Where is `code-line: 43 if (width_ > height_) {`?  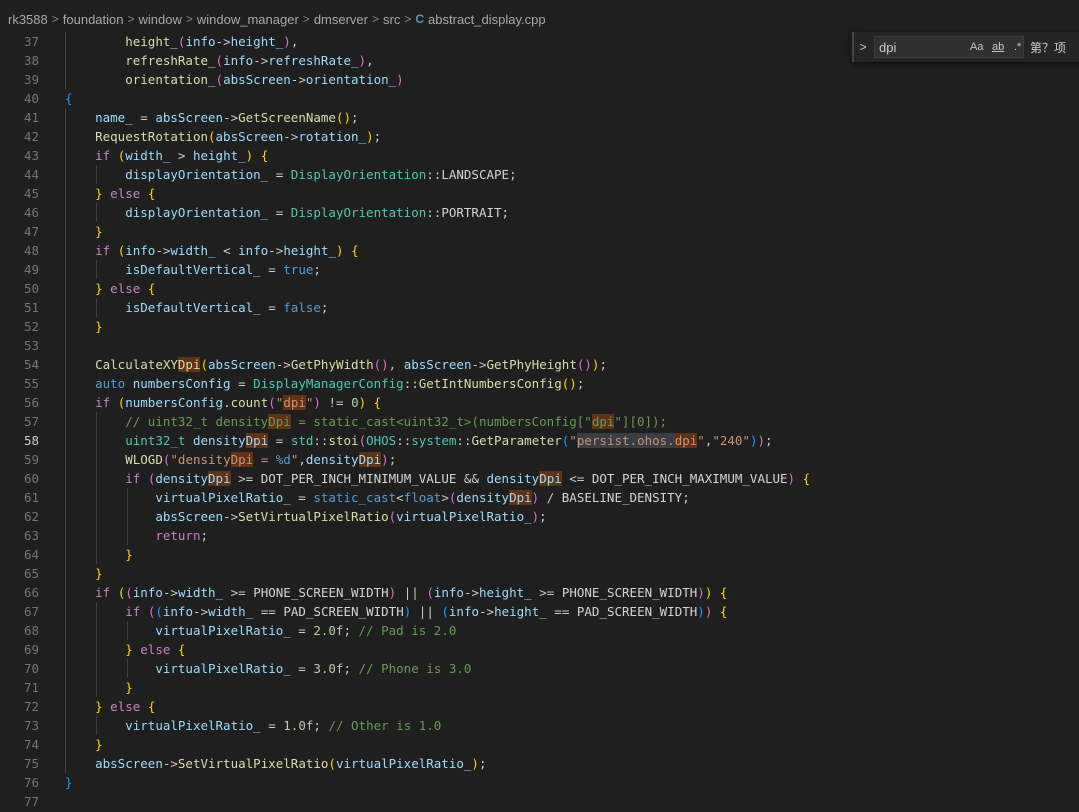 code-line: 43 if (width_ > height_) { is located at coordinates (539, 155).